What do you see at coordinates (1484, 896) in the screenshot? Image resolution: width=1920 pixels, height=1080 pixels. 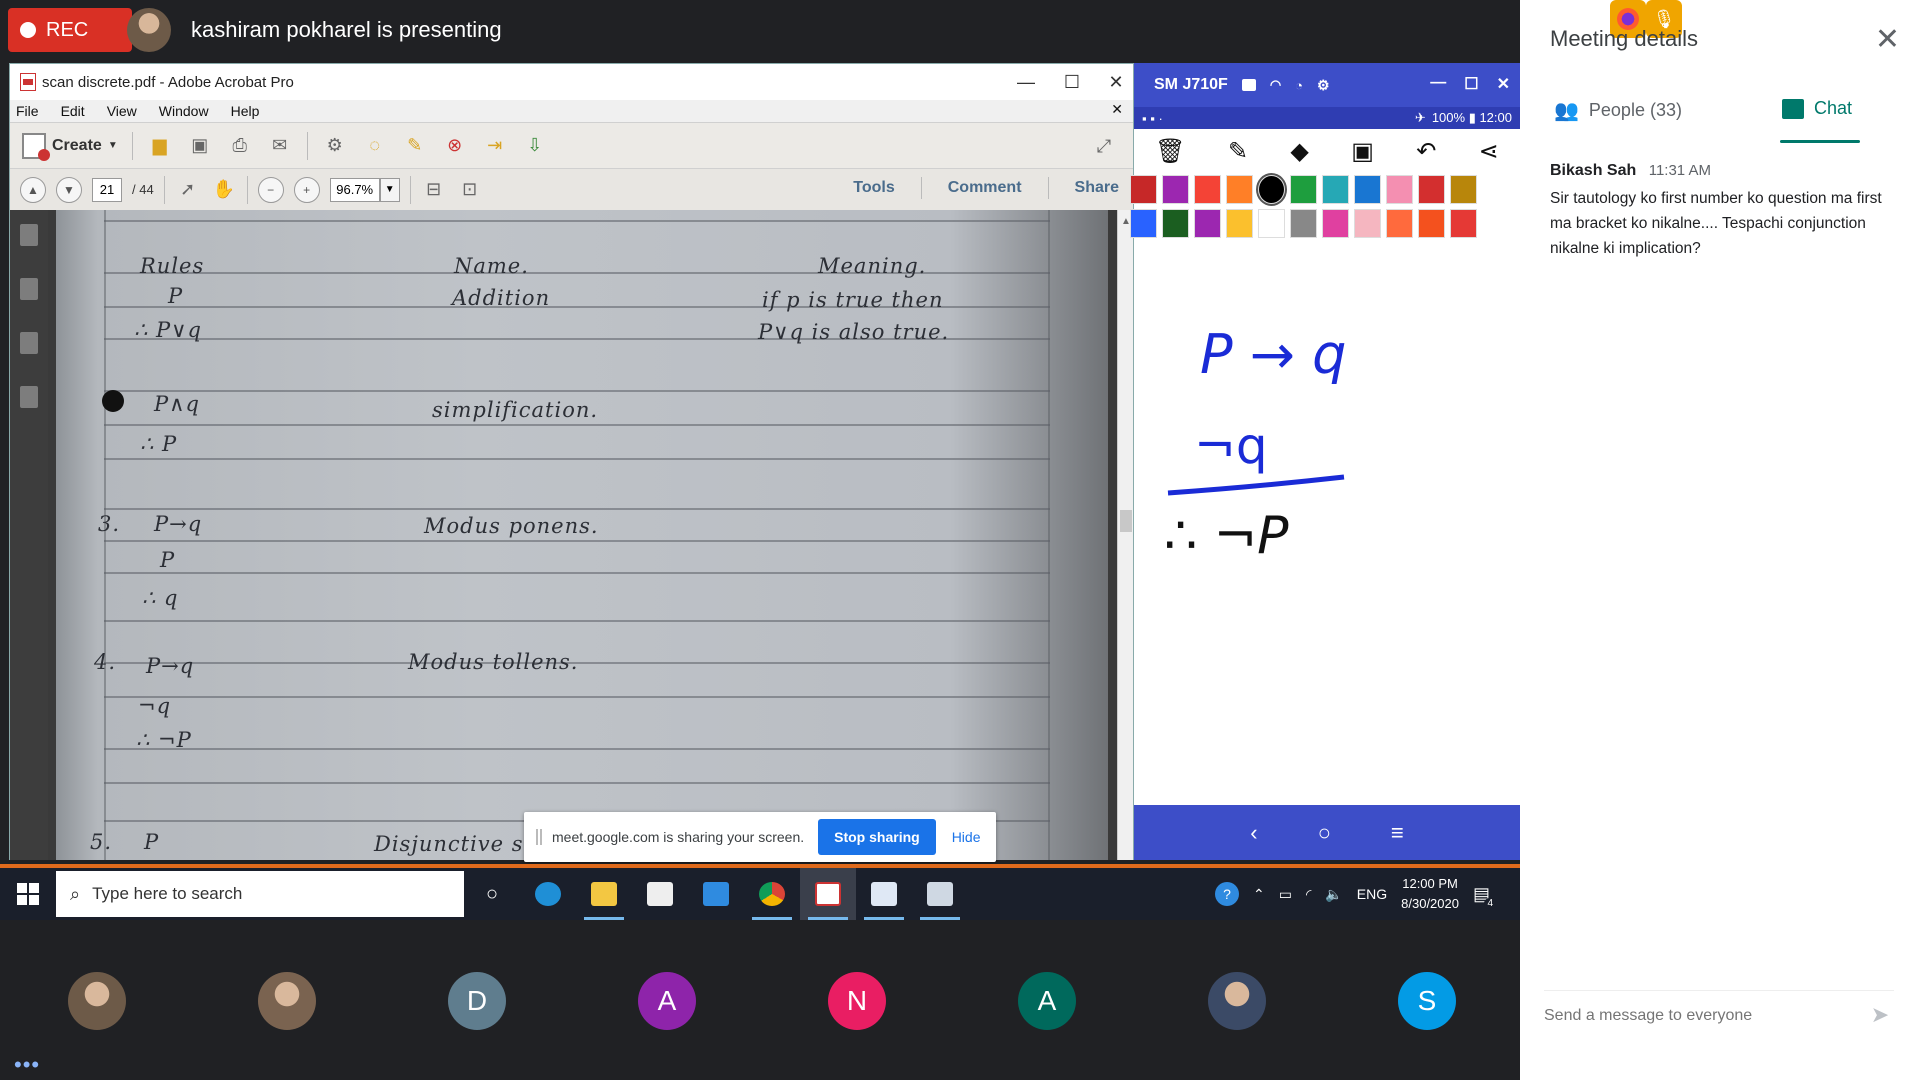 I see `notification-center-icon: ▤ 4` at bounding box center [1484, 896].